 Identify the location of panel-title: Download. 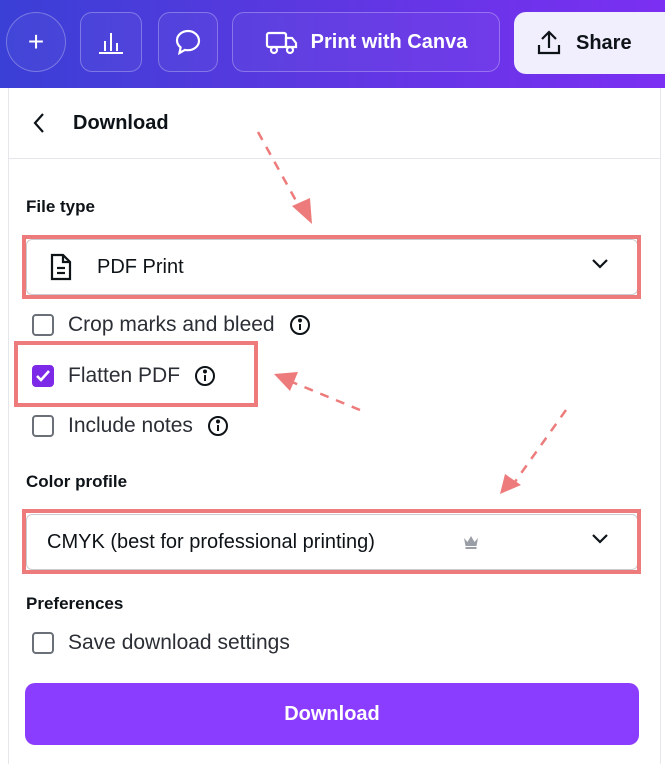
(121, 123).